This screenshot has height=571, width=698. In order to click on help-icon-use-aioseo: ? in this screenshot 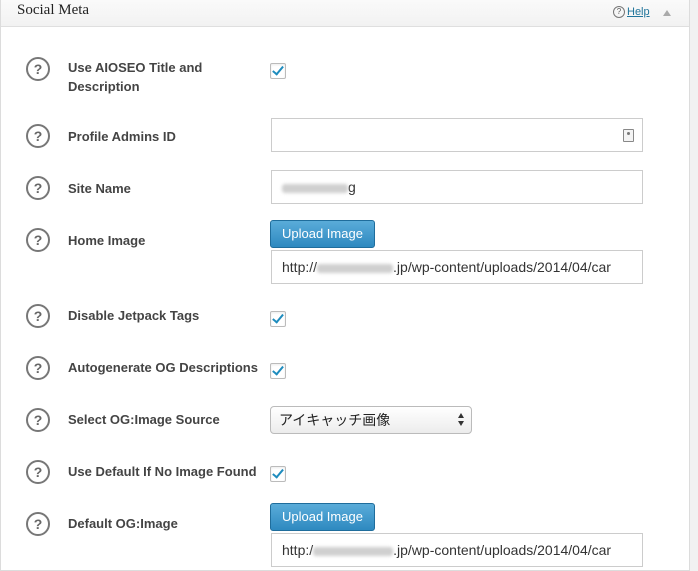, I will do `click(38, 69)`.